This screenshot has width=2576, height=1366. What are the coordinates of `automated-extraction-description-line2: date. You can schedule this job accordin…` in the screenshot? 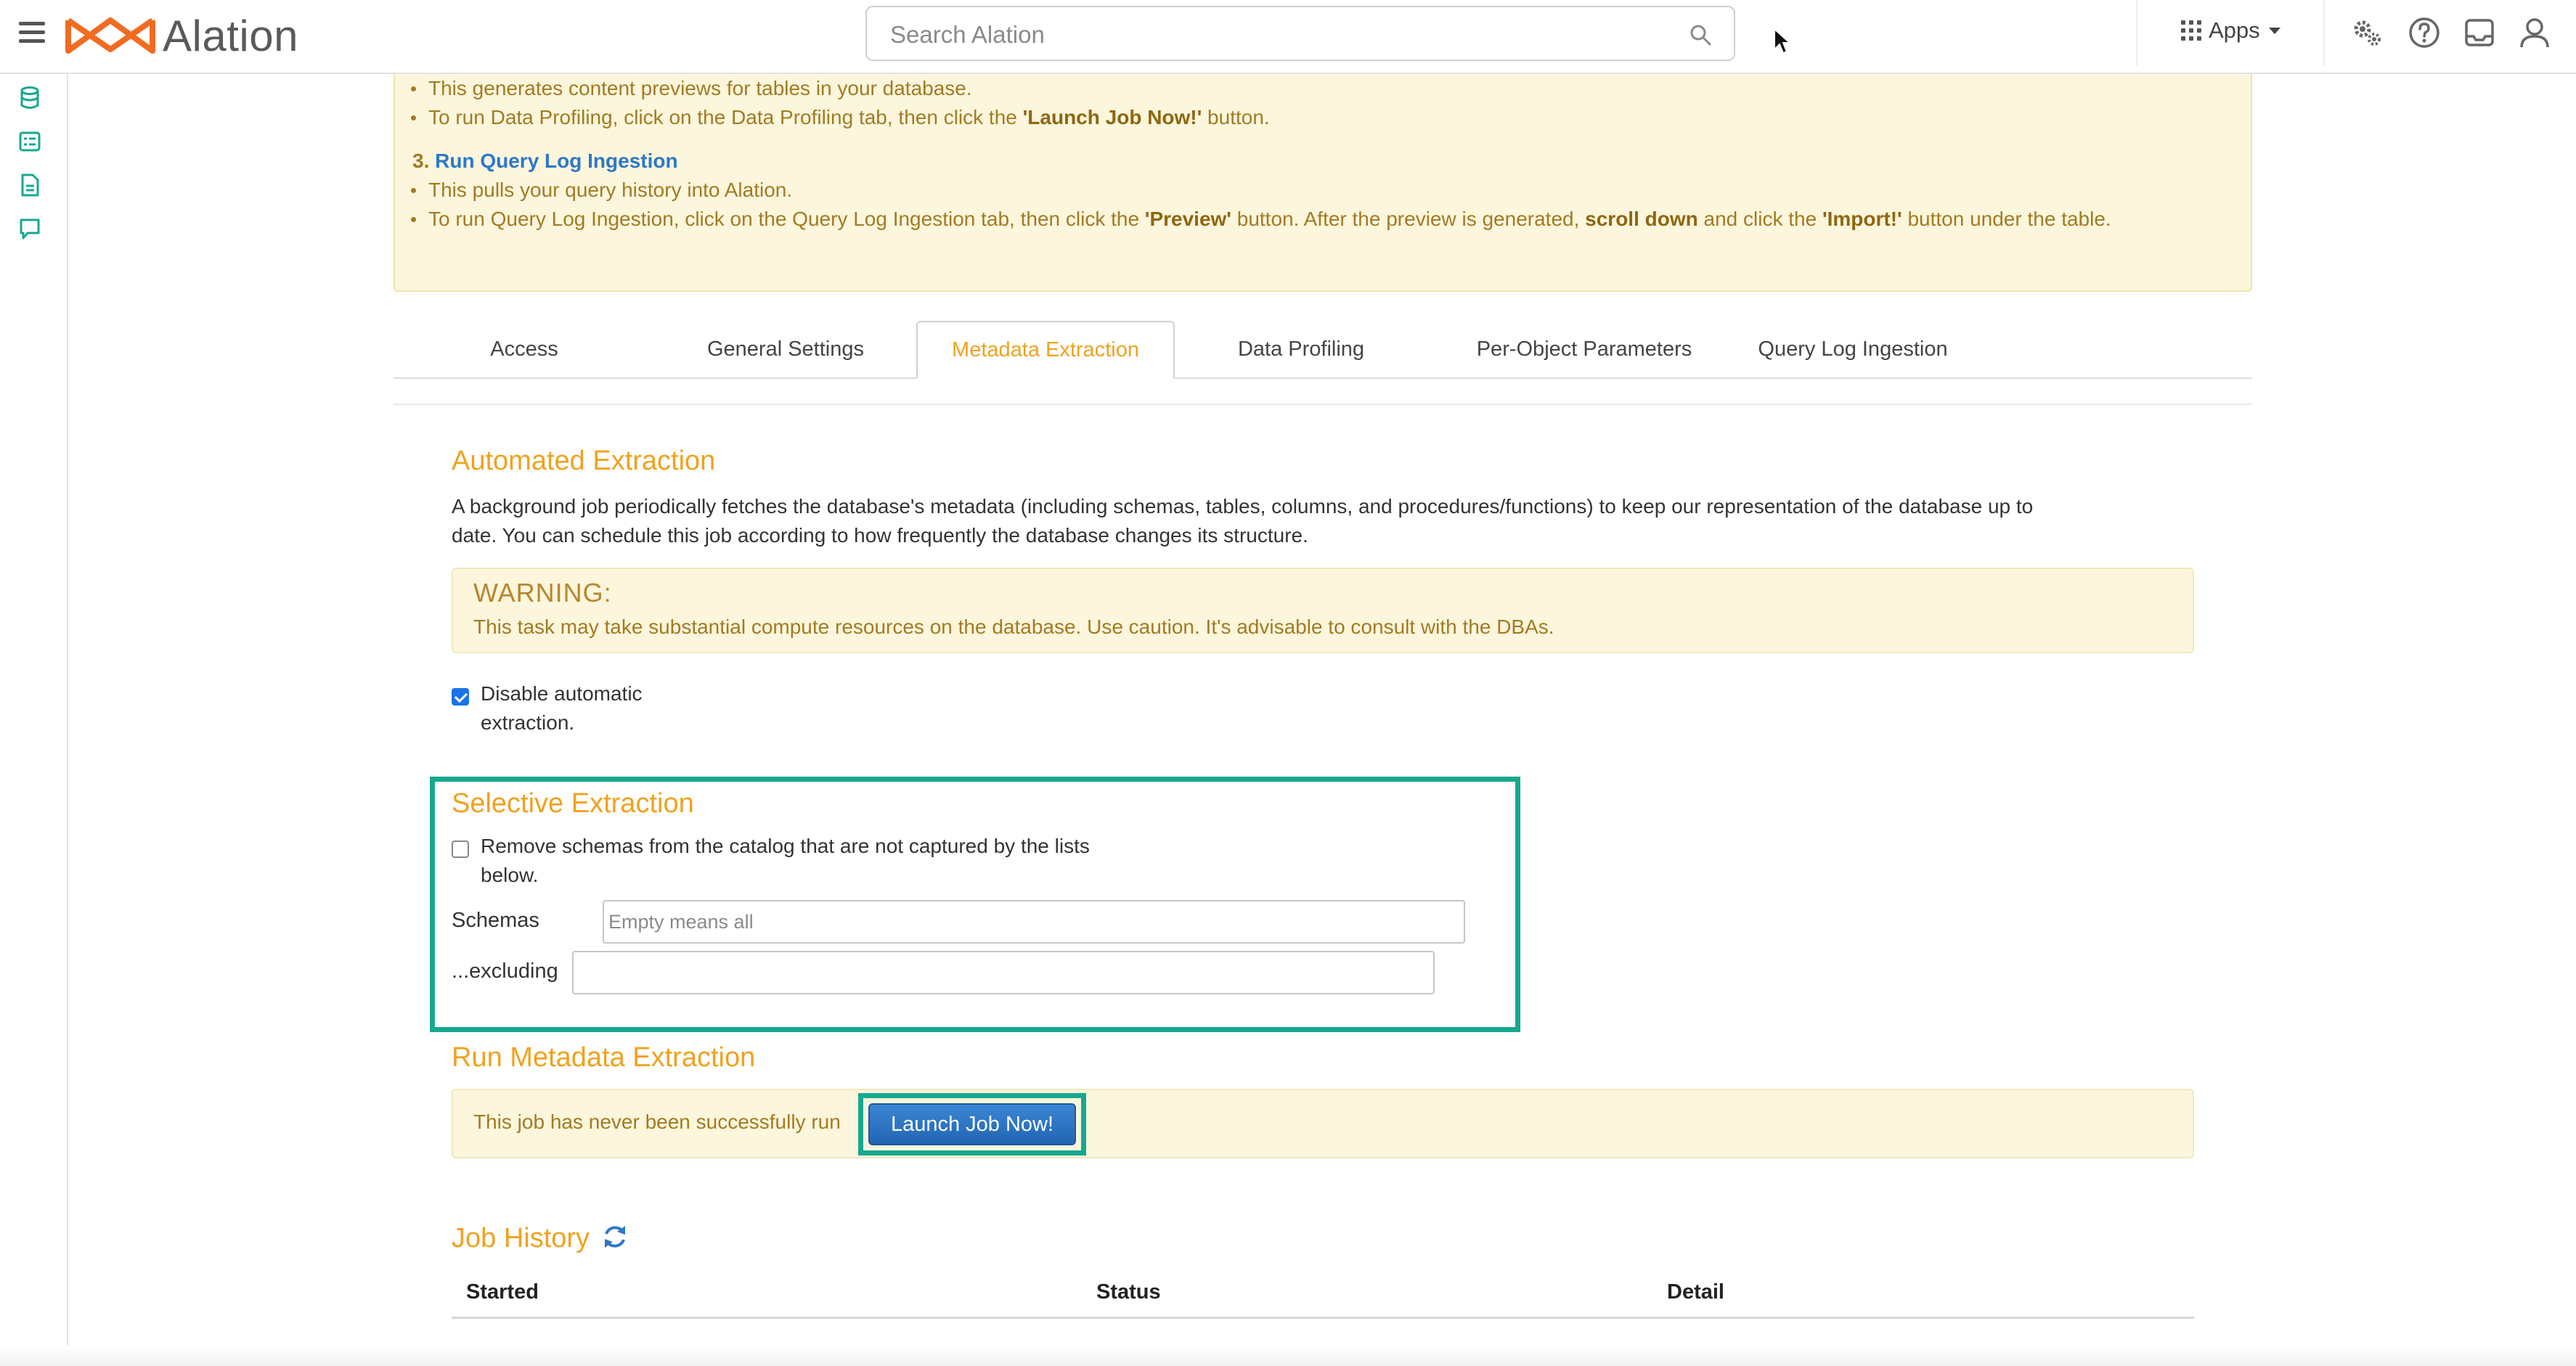 It's located at (880, 535).